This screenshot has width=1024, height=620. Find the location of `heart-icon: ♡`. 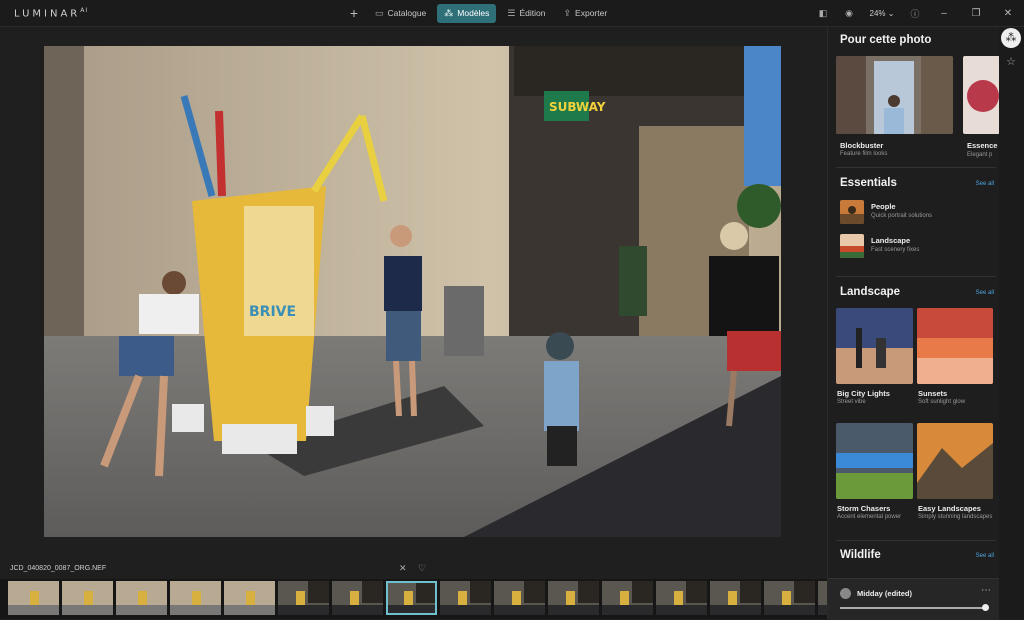

heart-icon: ♡ is located at coordinates (422, 568).